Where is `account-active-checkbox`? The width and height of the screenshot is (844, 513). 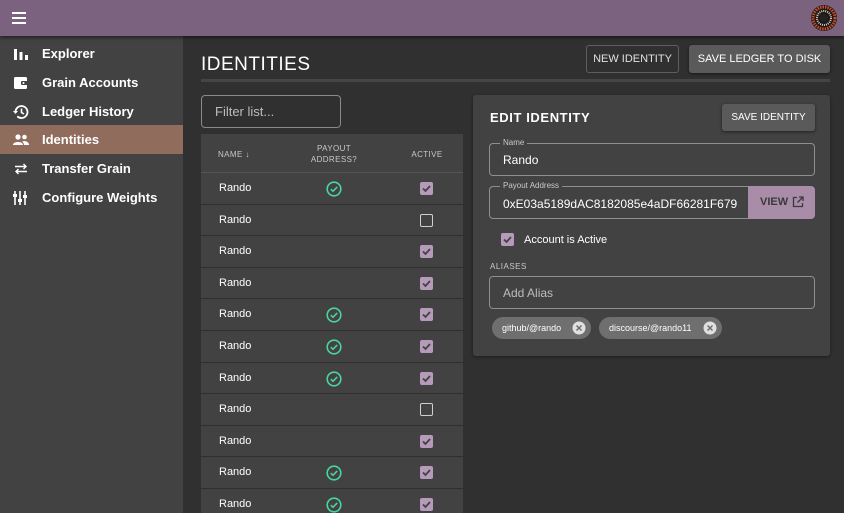 account-active-checkbox is located at coordinates (507, 239).